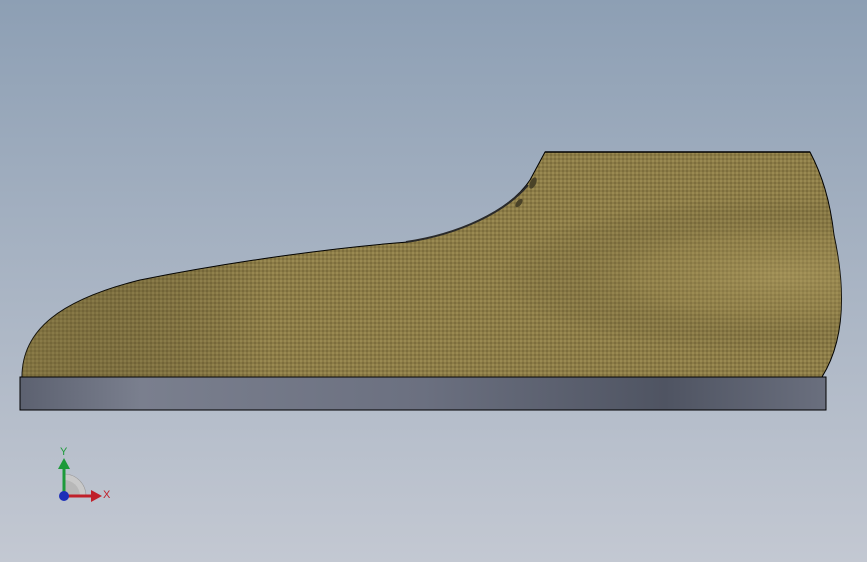  What do you see at coordinates (84, 474) in the screenshot?
I see `reference-triad: Y X` at bounding box center [84, 474].